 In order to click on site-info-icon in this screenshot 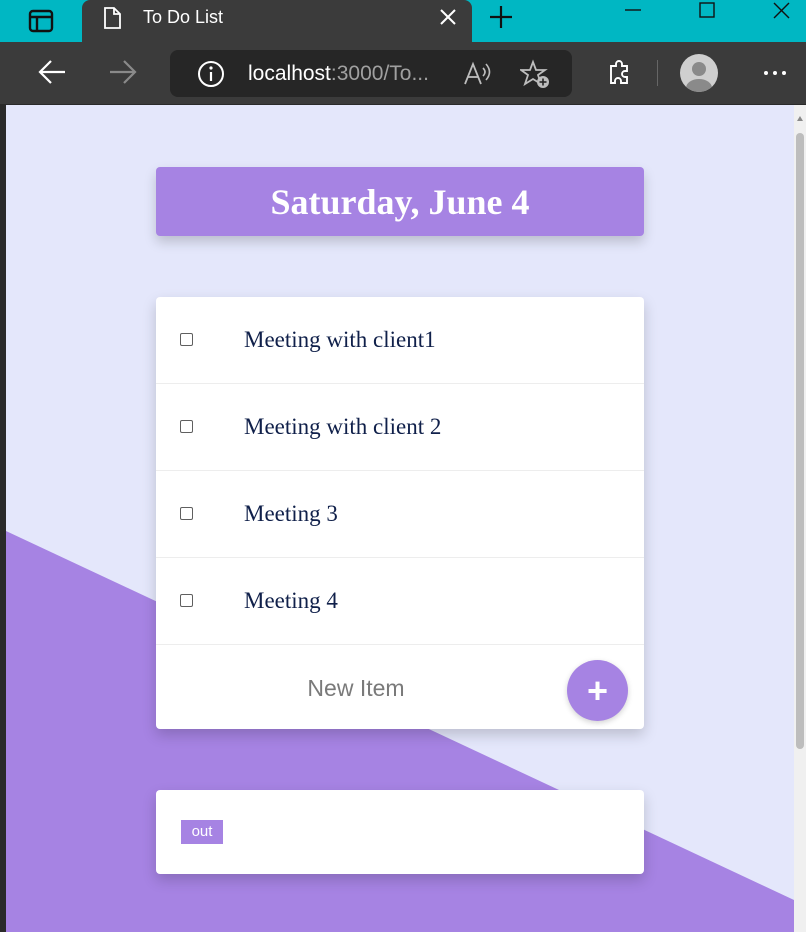, I will do `click(211, 74)`.